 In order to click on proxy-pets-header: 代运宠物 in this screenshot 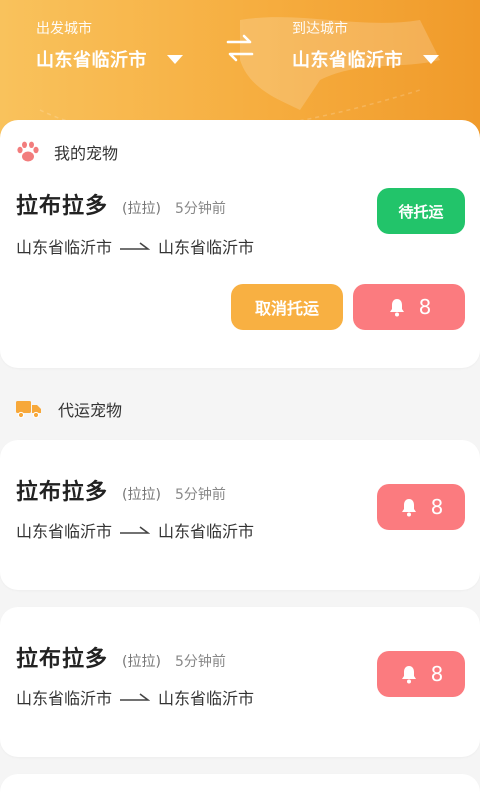, I will do `click(69, 409)`.